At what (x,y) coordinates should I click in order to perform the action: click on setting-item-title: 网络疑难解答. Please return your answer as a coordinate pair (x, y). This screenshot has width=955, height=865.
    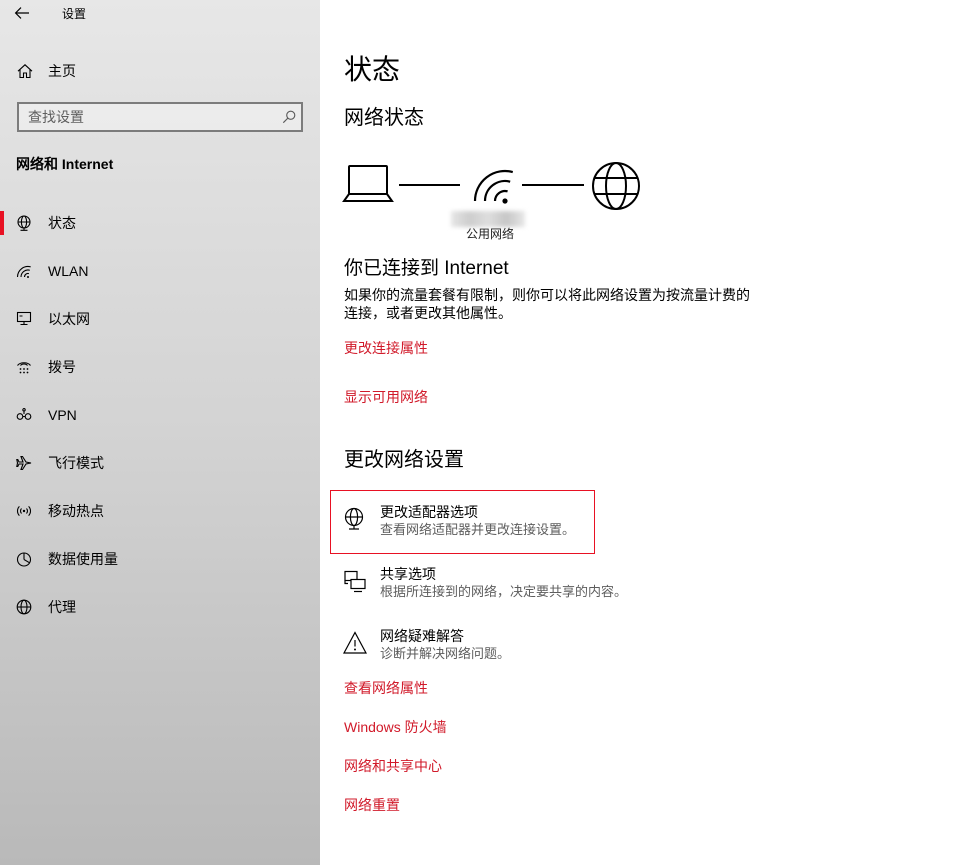
    Looking at the image, I should click on (422, 636).